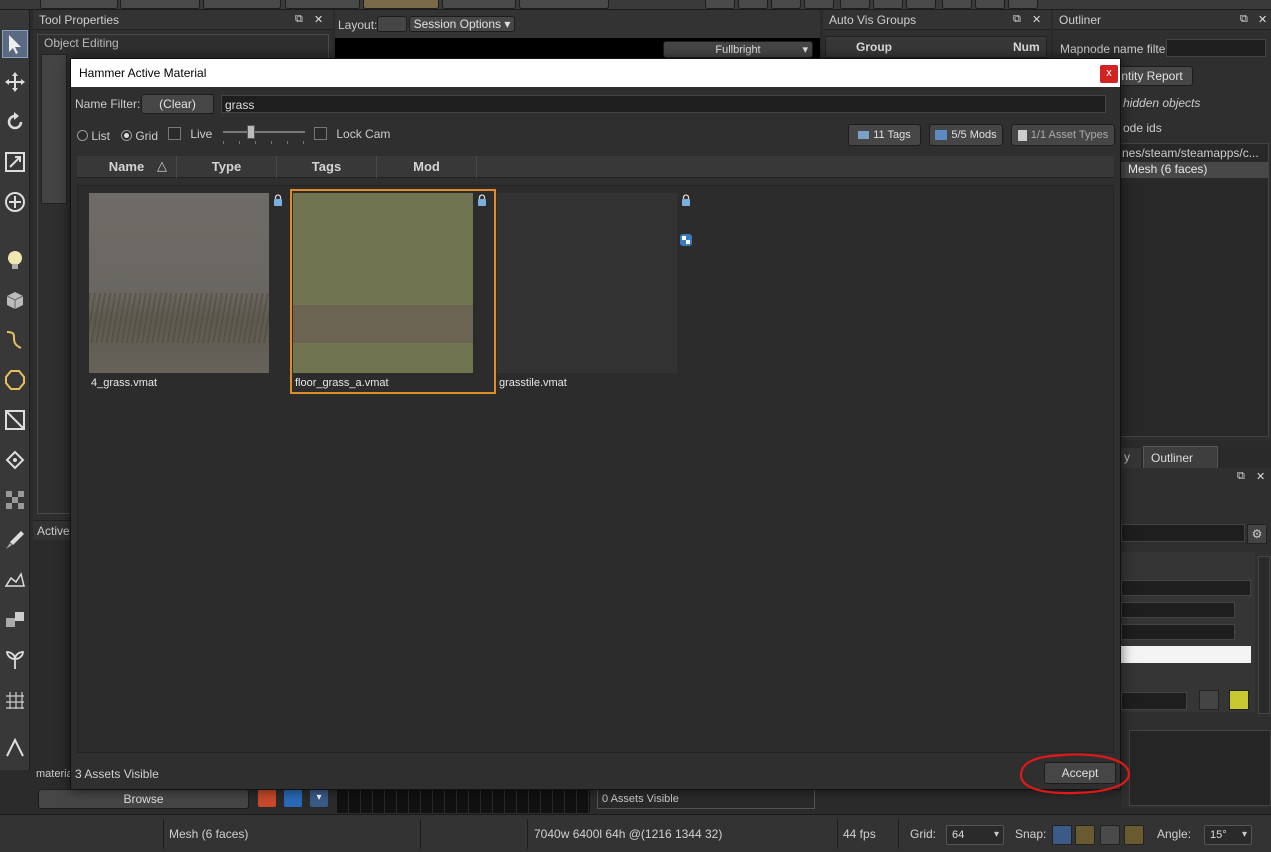 Image resolution: width=1271 pixels, height=852 pixels. Describe the element at coordinates (663, 104) in the screenshot. I see `name-filter-input: grass` at that location.